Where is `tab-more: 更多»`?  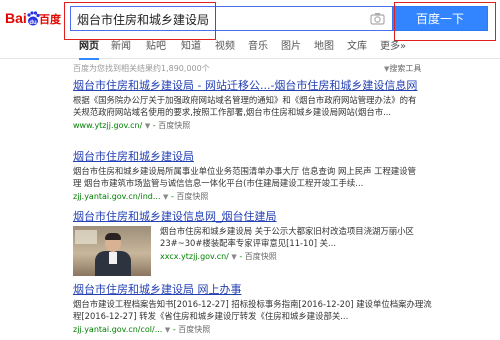 tab-more: 更多» is located at coordinates (393, 49).